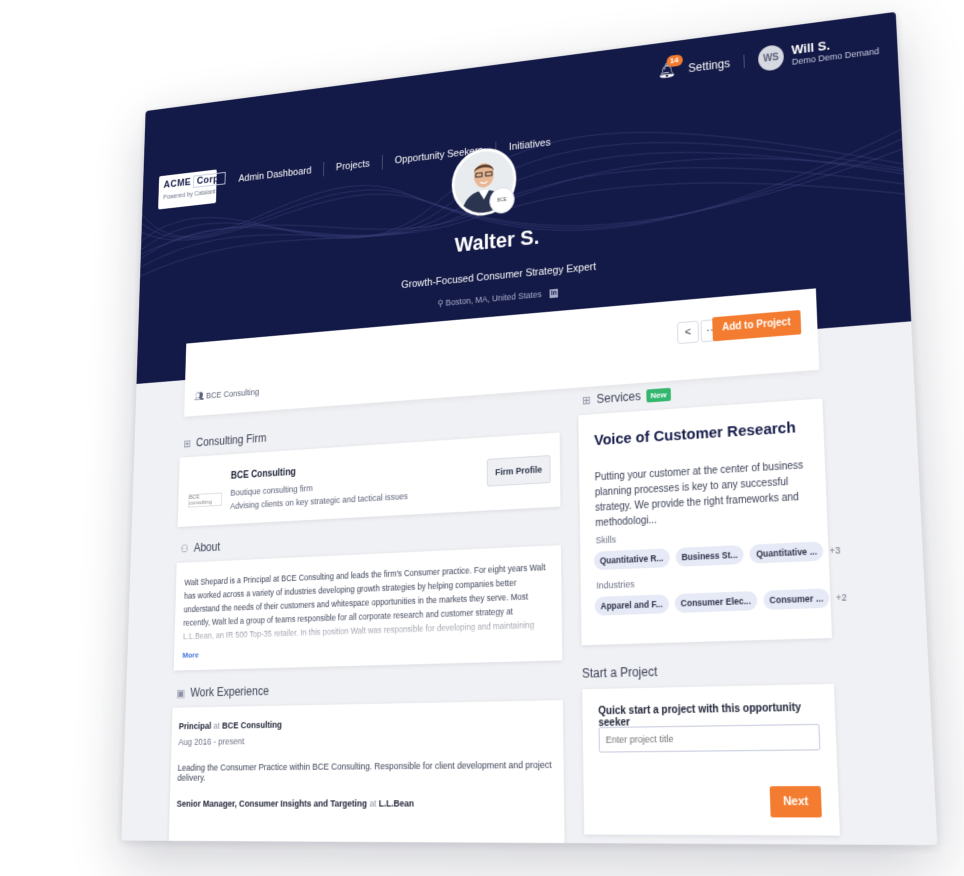 The image size is (964, 876). Describe the element at coordinates (493, 298) in the screenshot. I see `location-text: Boston, MA, United States` at that location.